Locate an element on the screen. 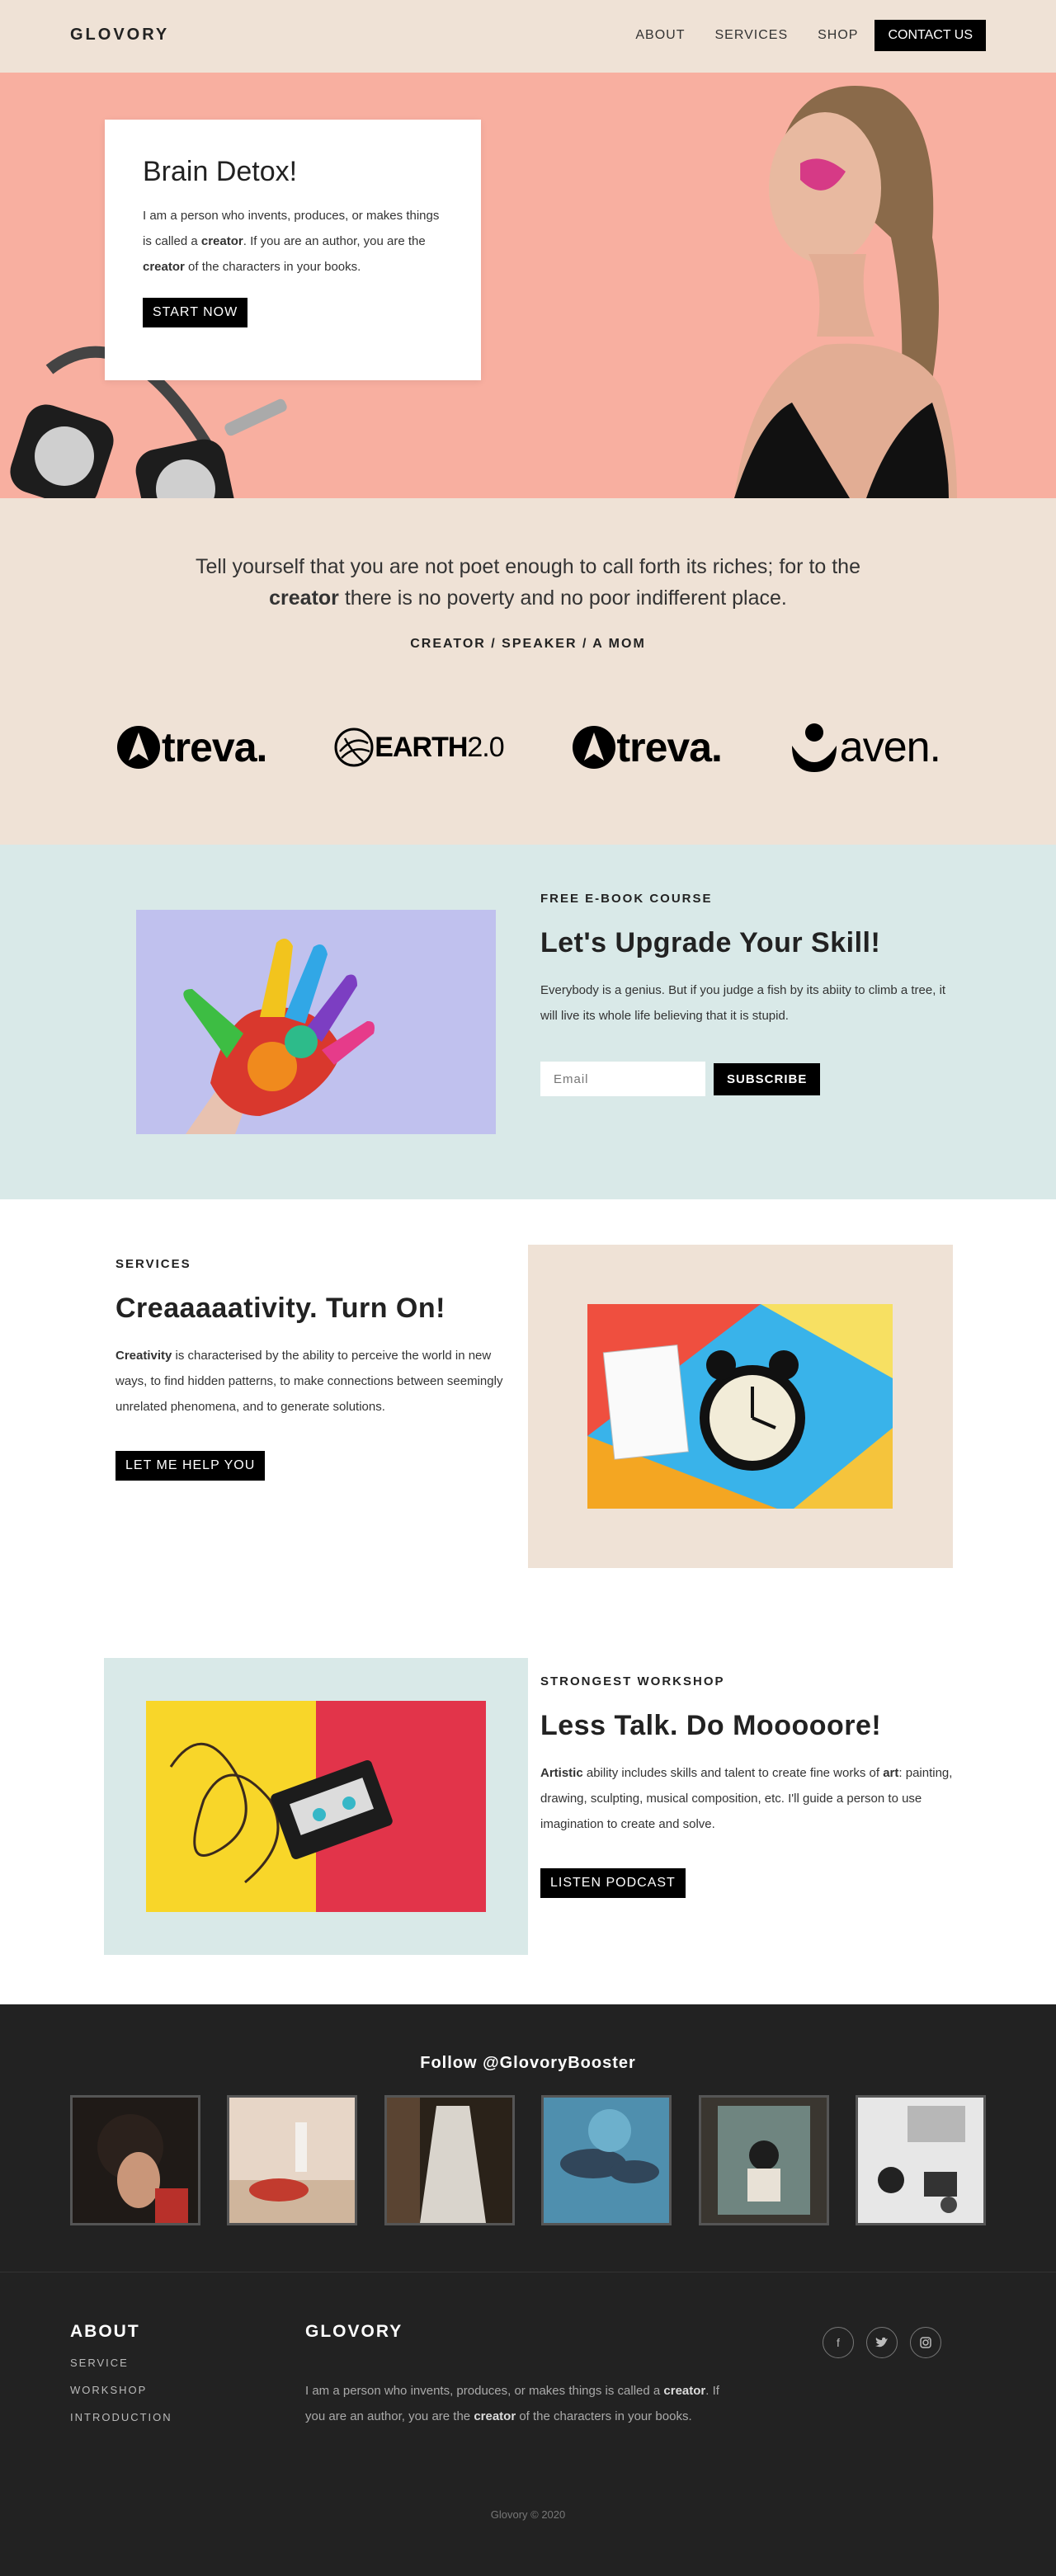 The height and width of the screenshot is (2576, 1056). instagram-section: Follow @GlovoryBooster is located at coordinates (528, 2138).